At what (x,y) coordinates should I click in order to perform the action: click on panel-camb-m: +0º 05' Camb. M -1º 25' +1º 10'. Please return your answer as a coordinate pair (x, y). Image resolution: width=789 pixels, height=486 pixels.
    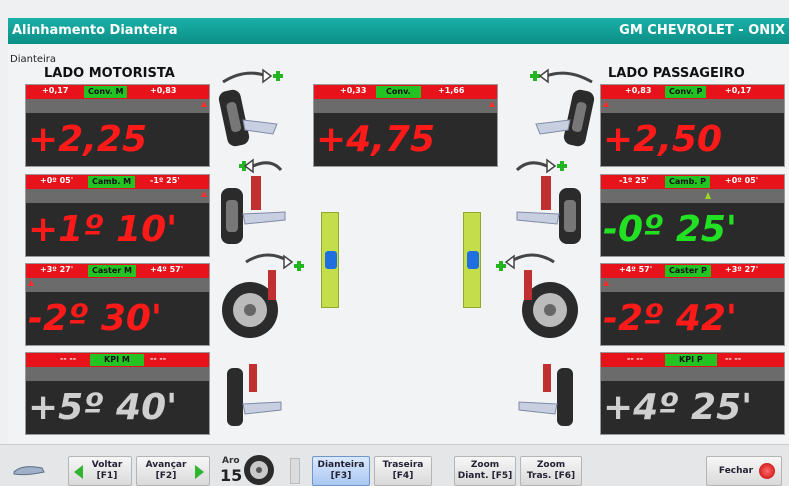
    Looking at the image, I should click on (117, 215).